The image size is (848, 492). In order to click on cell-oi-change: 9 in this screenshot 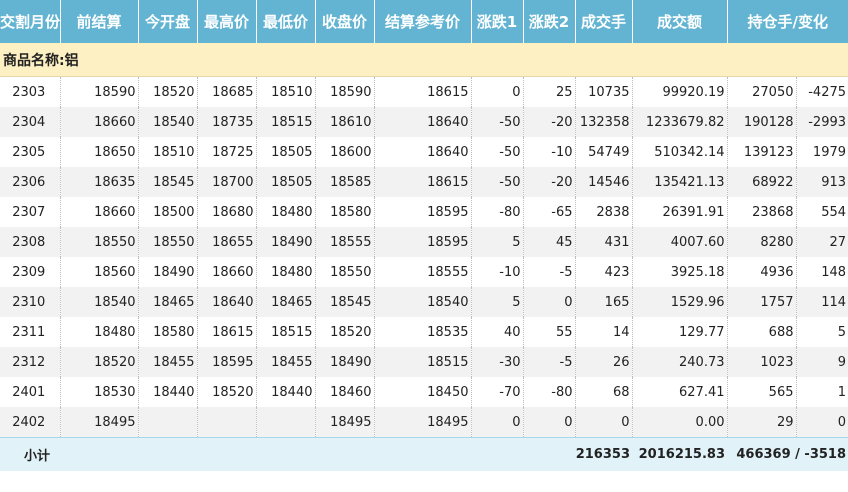, I will do `click(822, 362)`.